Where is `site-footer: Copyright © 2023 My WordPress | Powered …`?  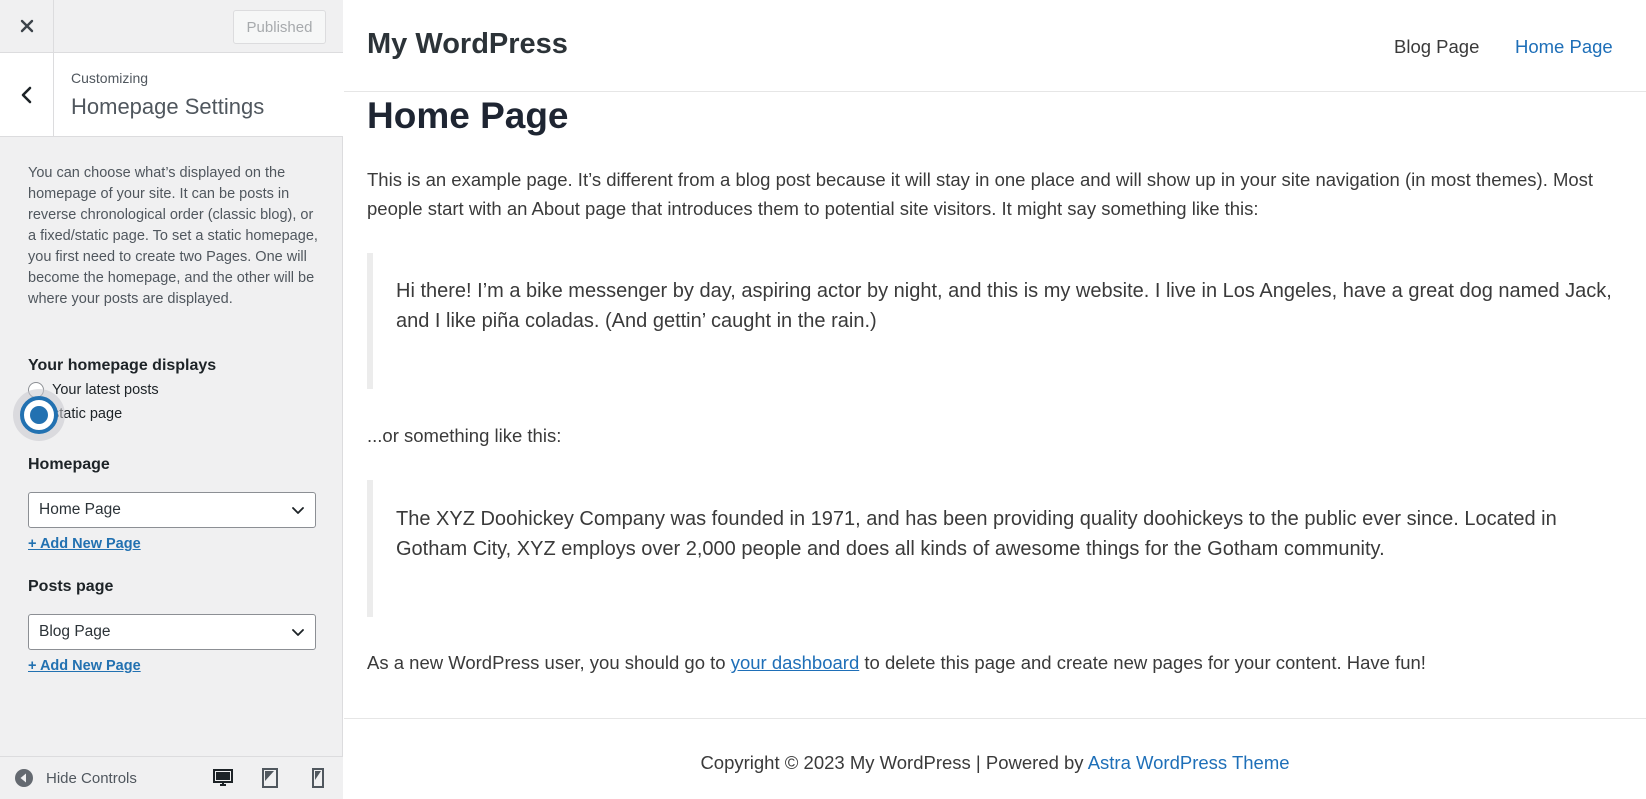
site-footer: Copyright © 2023 My WordPress | Powered … is located at coordinates (995, 758).